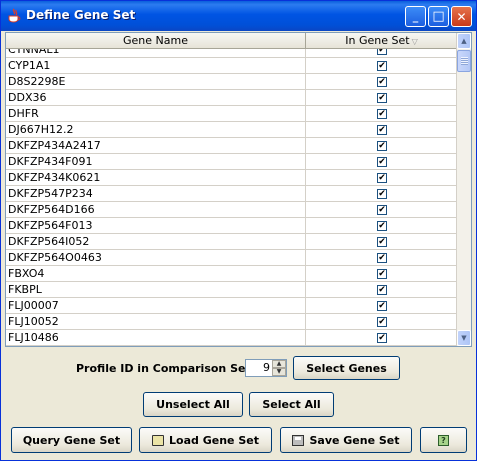 The width and height of the screenshot is (477, 461). Describe the element at coordinates (156, 289) in the screenshot. I see `gene-name-cell: FKBPL` at that location.